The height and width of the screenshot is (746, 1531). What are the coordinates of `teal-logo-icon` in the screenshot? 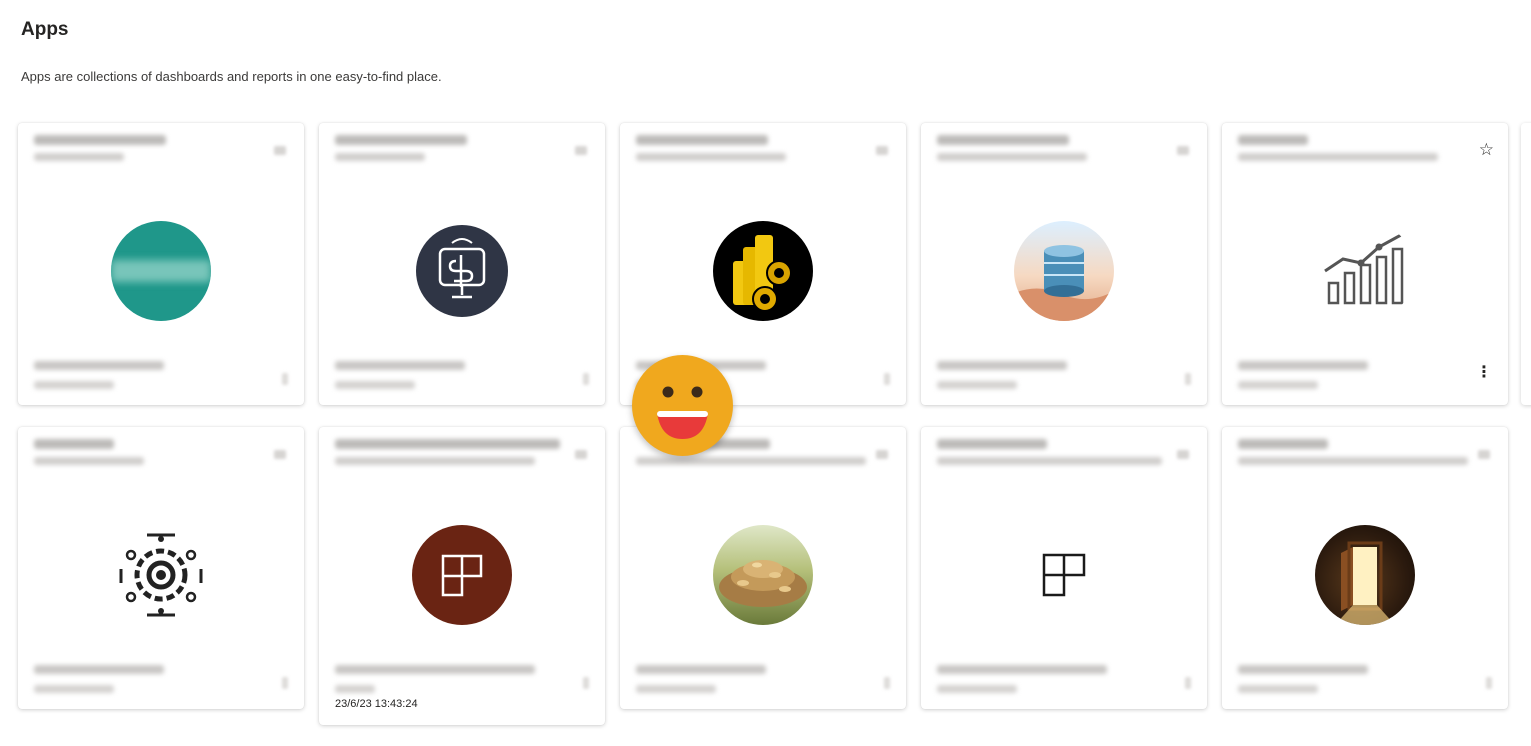 It's located at (161, 271).